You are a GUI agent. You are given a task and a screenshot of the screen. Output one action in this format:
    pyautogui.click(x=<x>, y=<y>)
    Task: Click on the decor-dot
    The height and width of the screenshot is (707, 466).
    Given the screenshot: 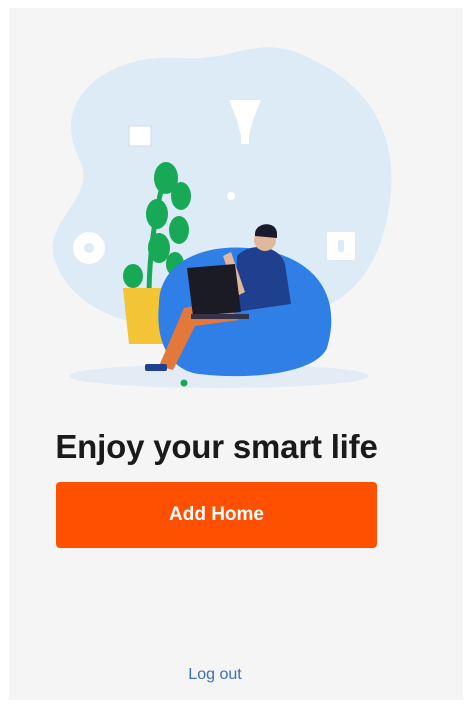 What is the action you would take?
    pyautogui.click(x=231, y=196)
    